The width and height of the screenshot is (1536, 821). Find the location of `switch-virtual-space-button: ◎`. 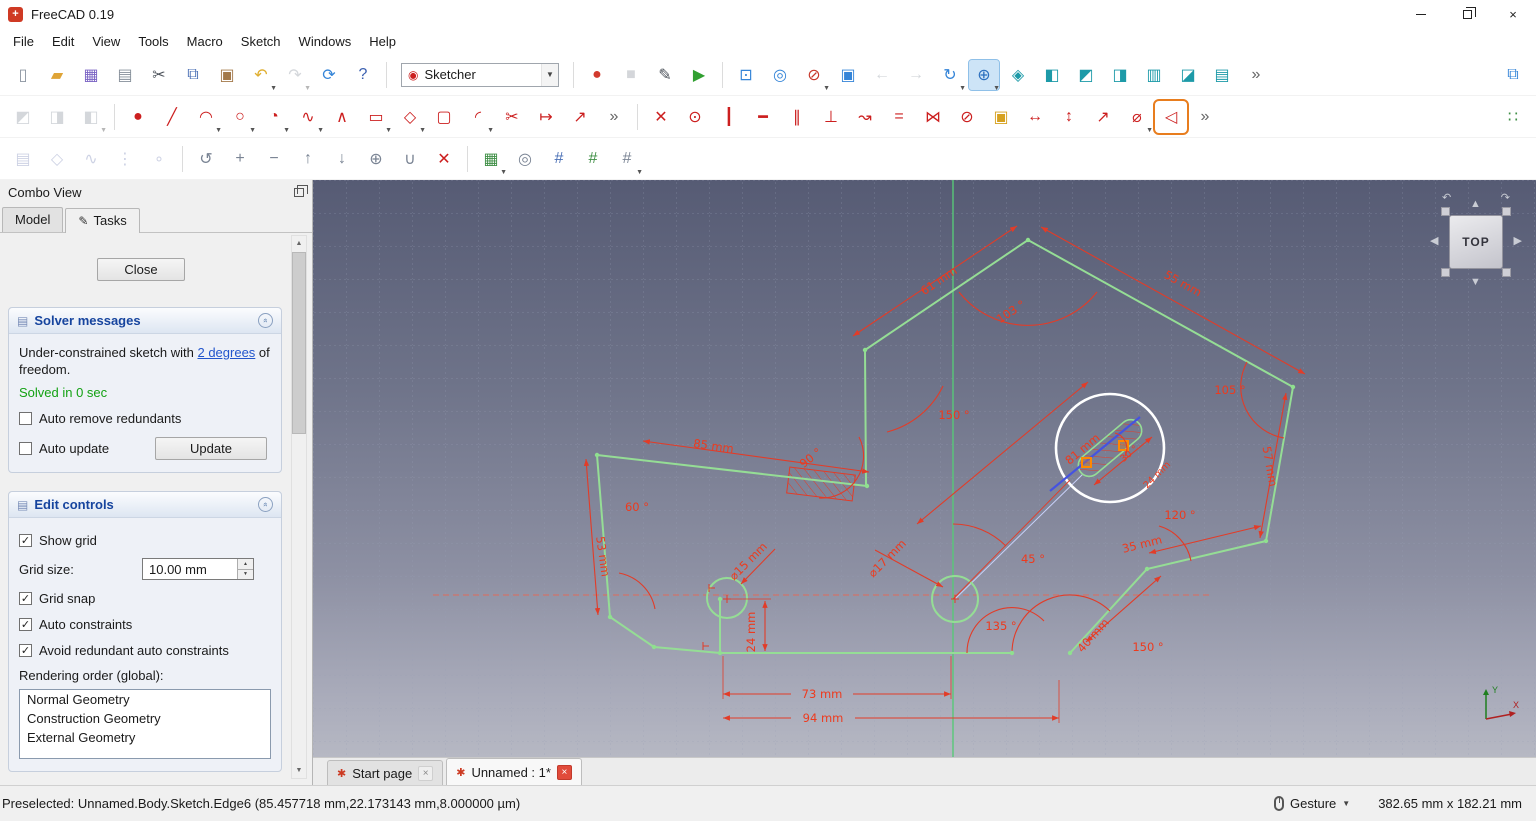

switch-virtual-space-button: ◎ is located at coordinates (525, 159).